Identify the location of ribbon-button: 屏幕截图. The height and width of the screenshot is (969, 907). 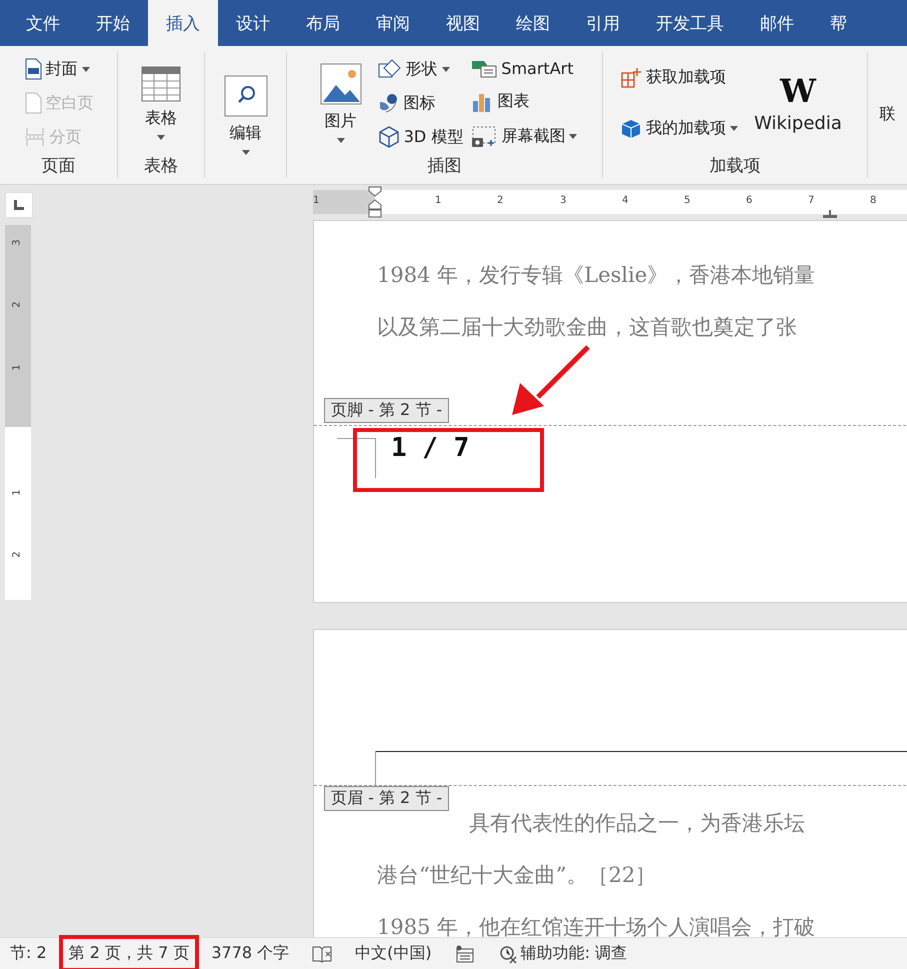
(524, 136).